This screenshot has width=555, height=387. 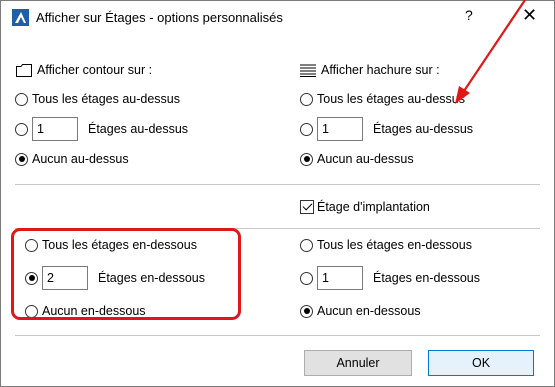 I want to click on hatch-above-count-option: Étages au-dessus, so click(x=386, y=129).